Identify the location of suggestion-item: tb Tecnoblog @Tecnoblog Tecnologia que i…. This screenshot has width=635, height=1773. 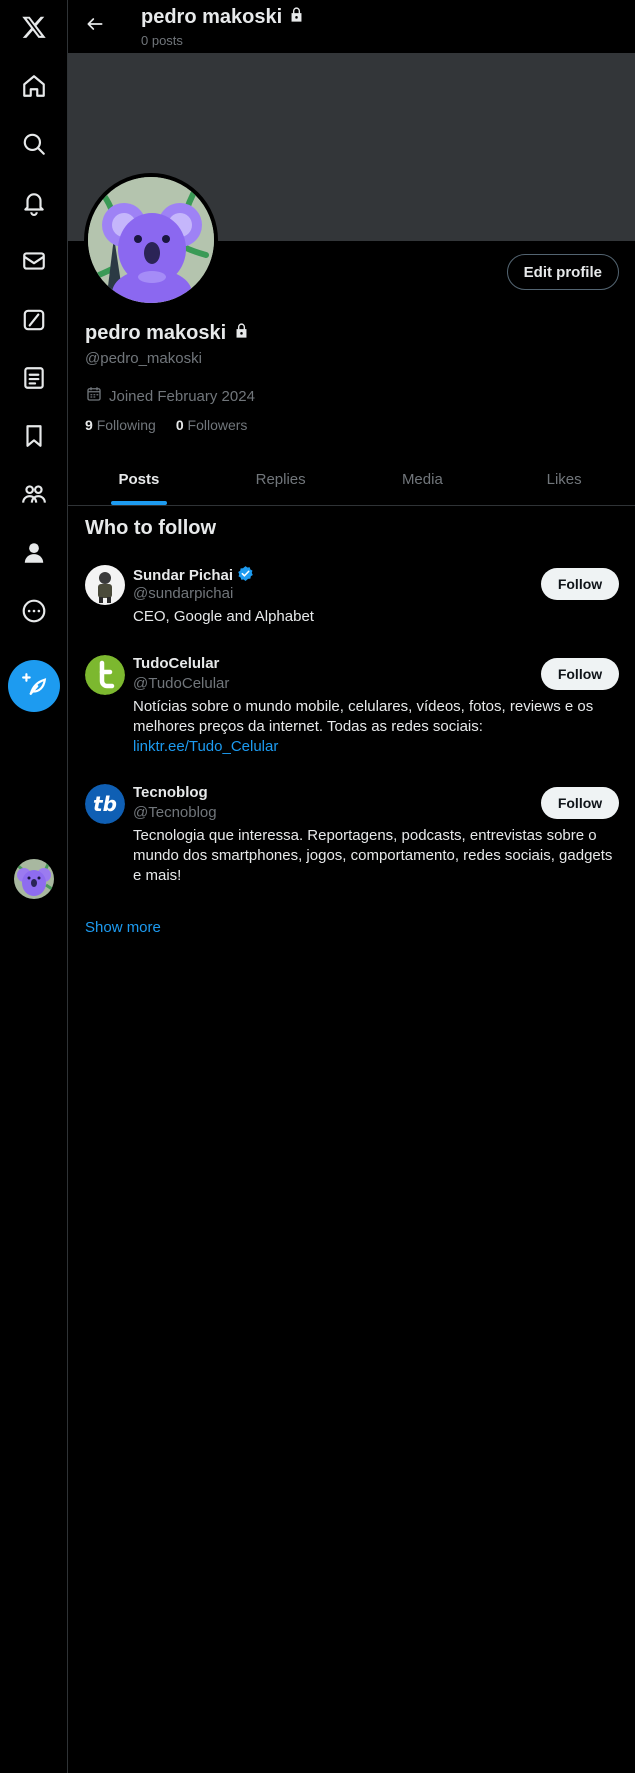
(352, 839).